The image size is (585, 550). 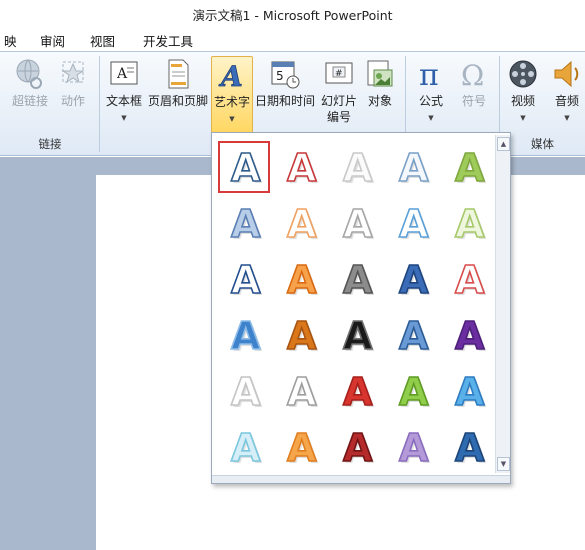 I want to click on object-button: 对象, so click(x=380, y=94).